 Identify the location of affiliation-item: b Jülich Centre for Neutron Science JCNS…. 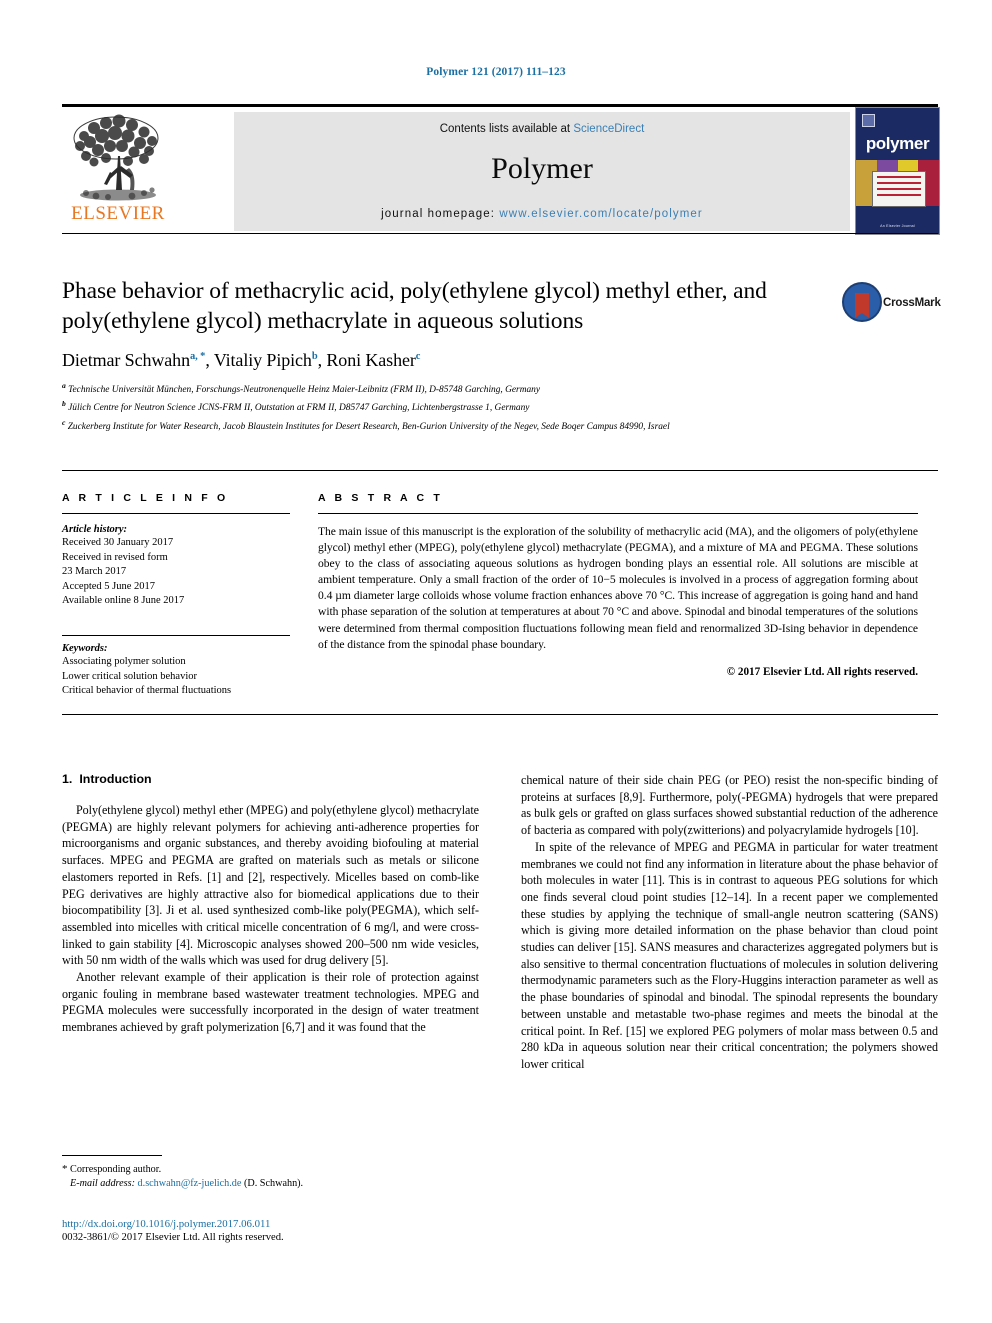
(472, 406).